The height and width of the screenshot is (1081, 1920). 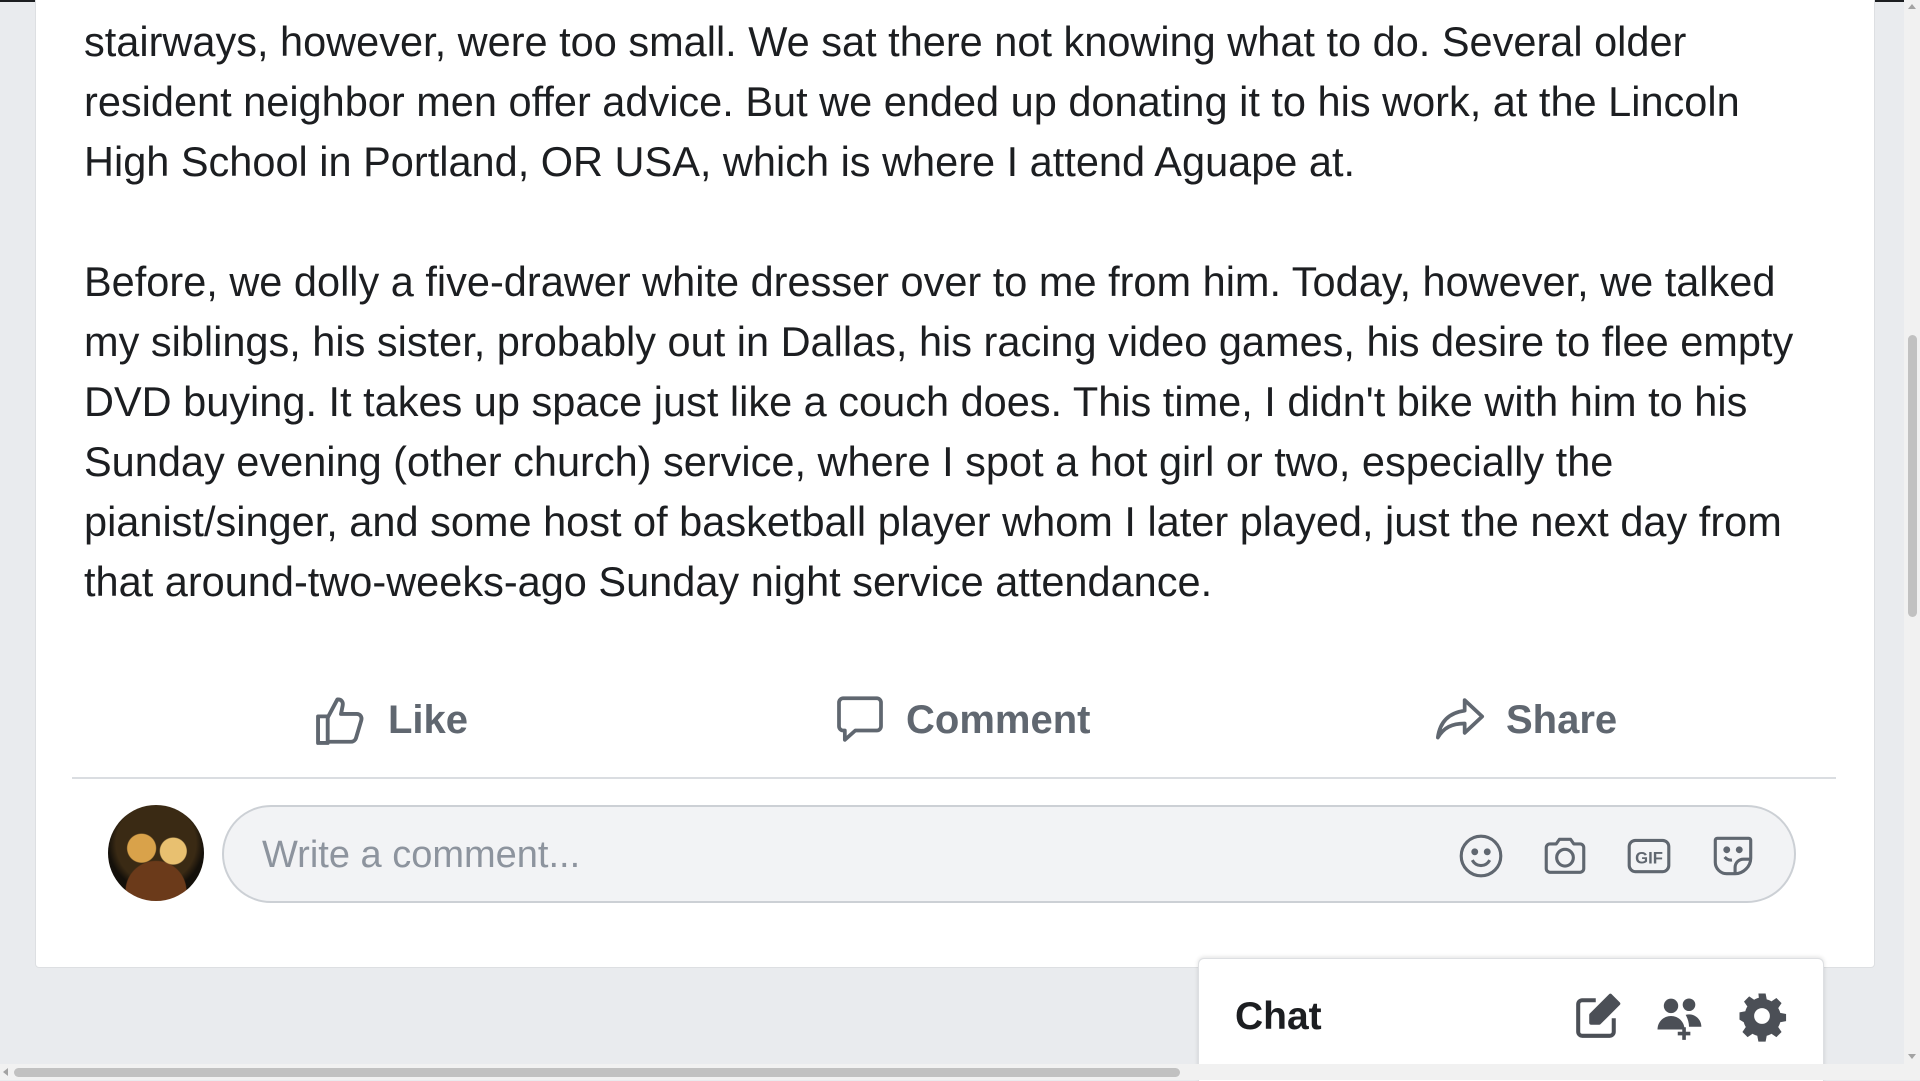 I want to click on settings-gear-icon, so click(x=1762, y=1016).